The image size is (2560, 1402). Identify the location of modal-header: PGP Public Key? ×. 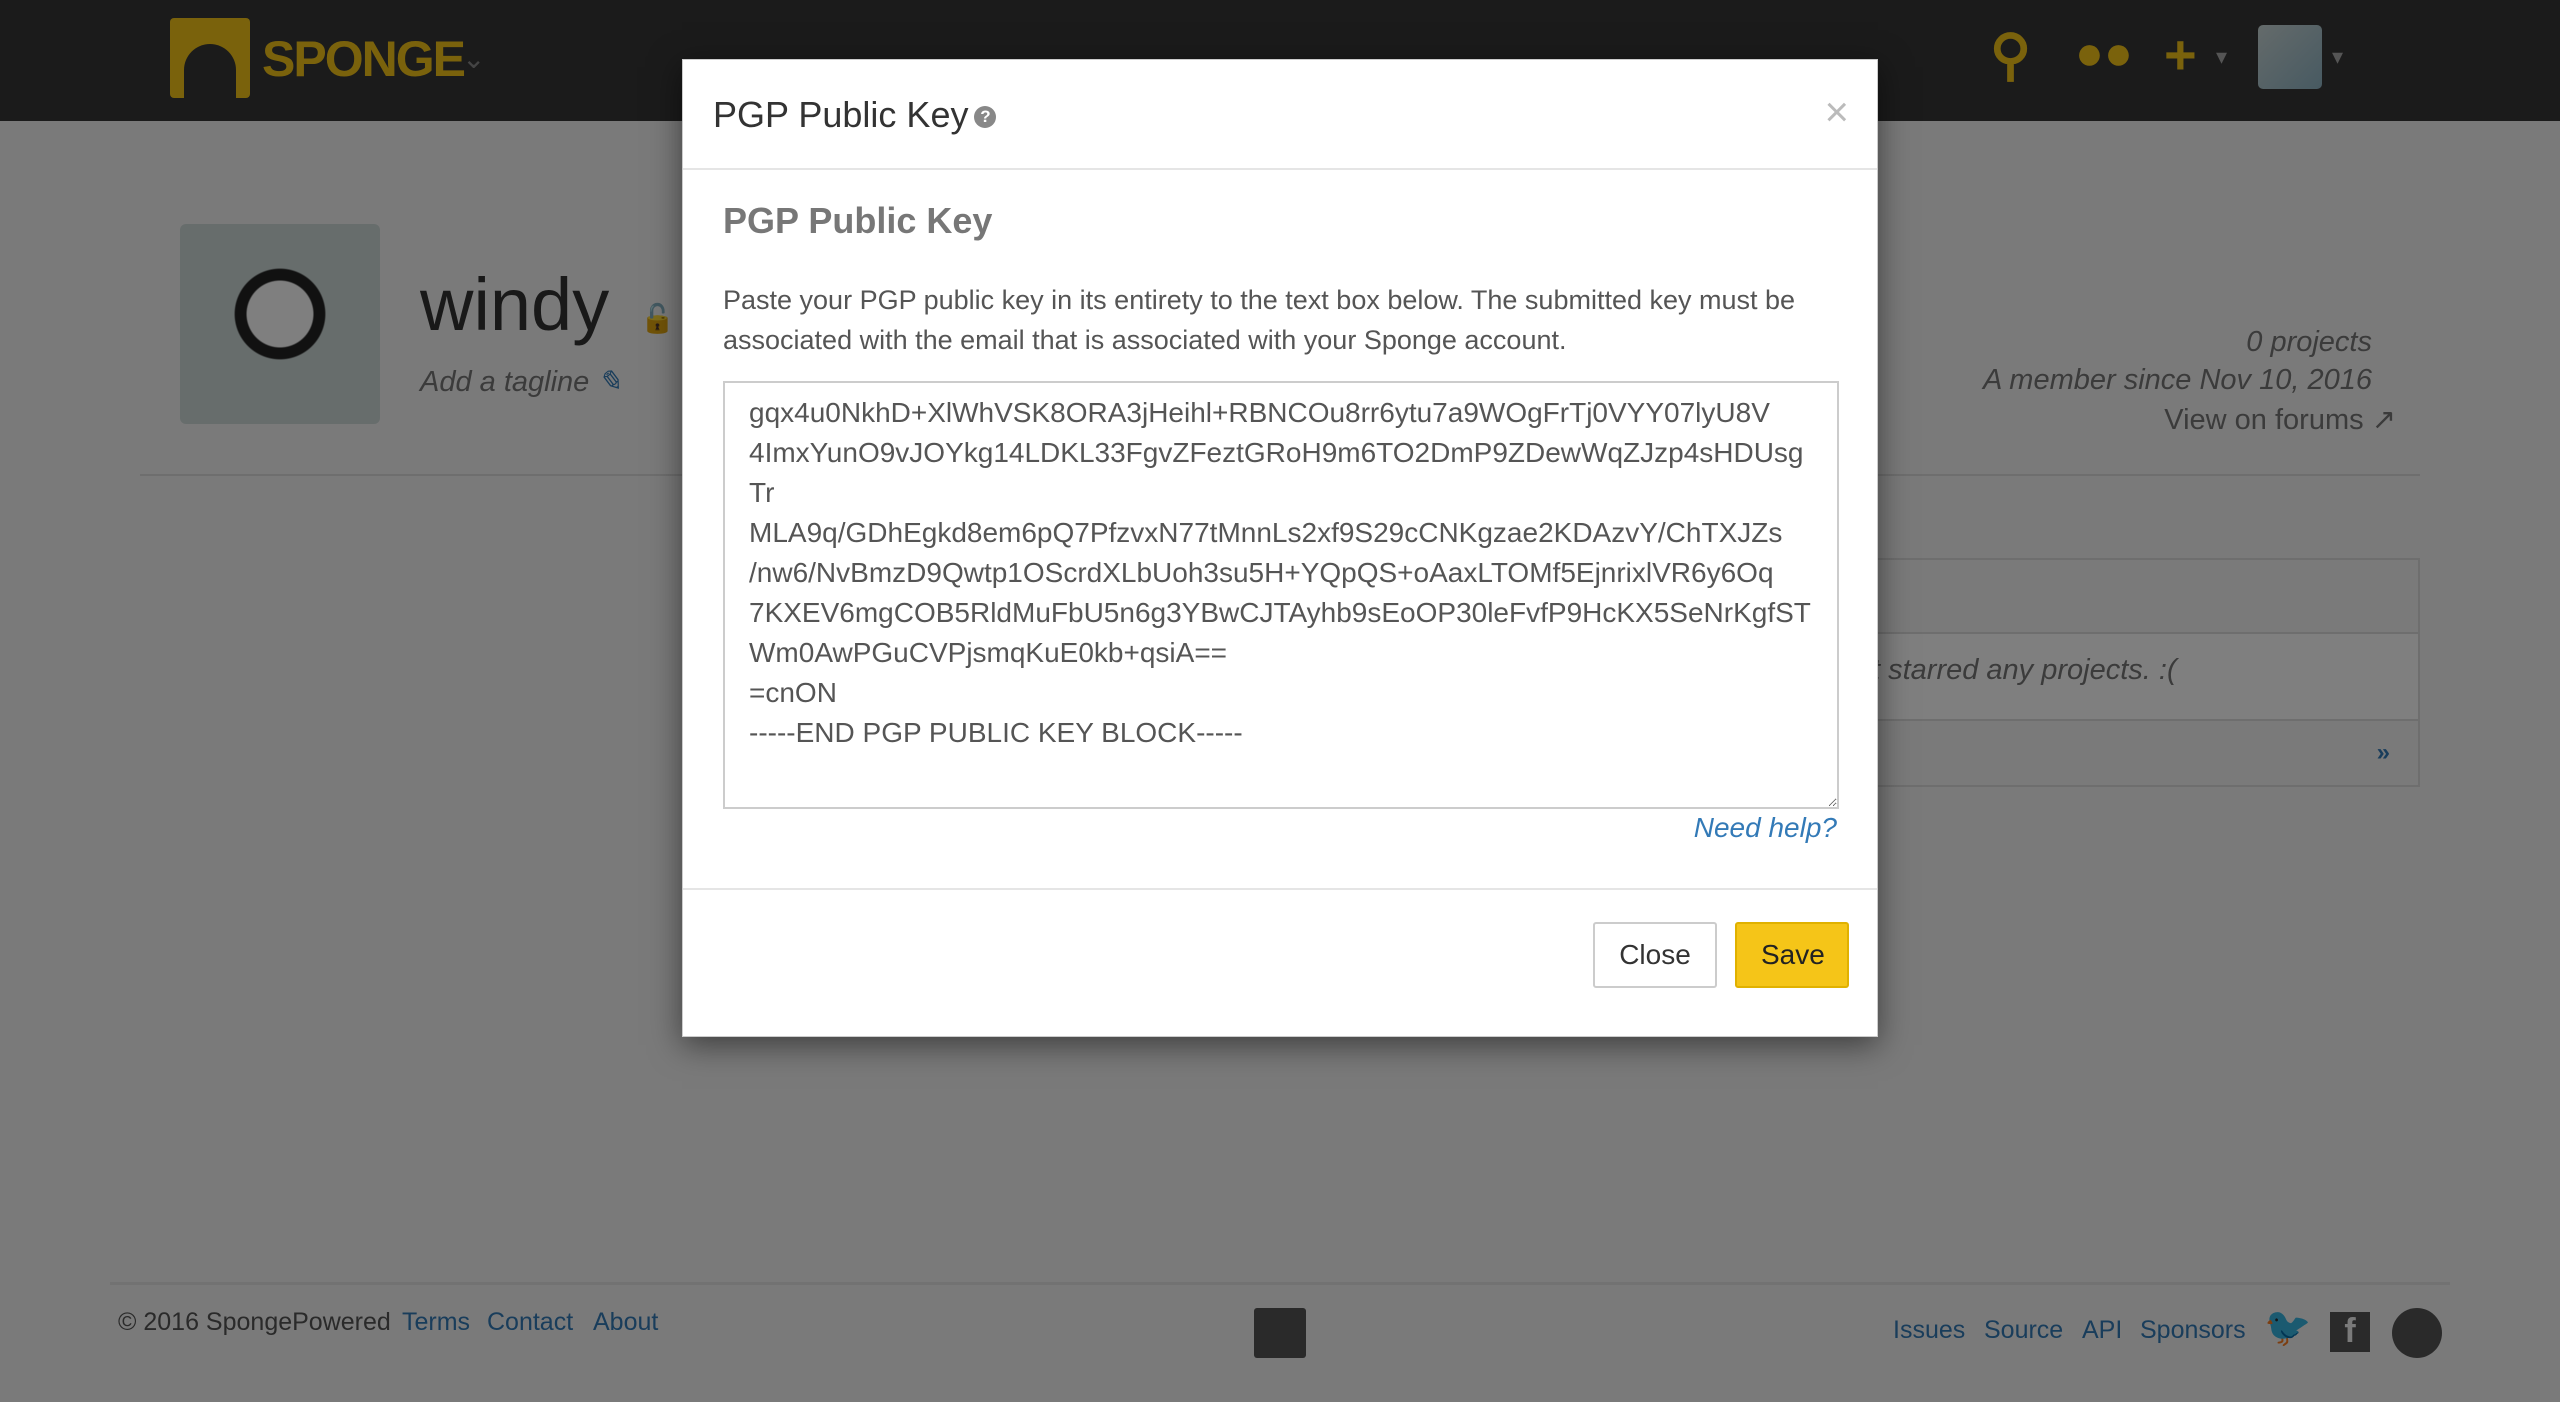
(1280, 115).